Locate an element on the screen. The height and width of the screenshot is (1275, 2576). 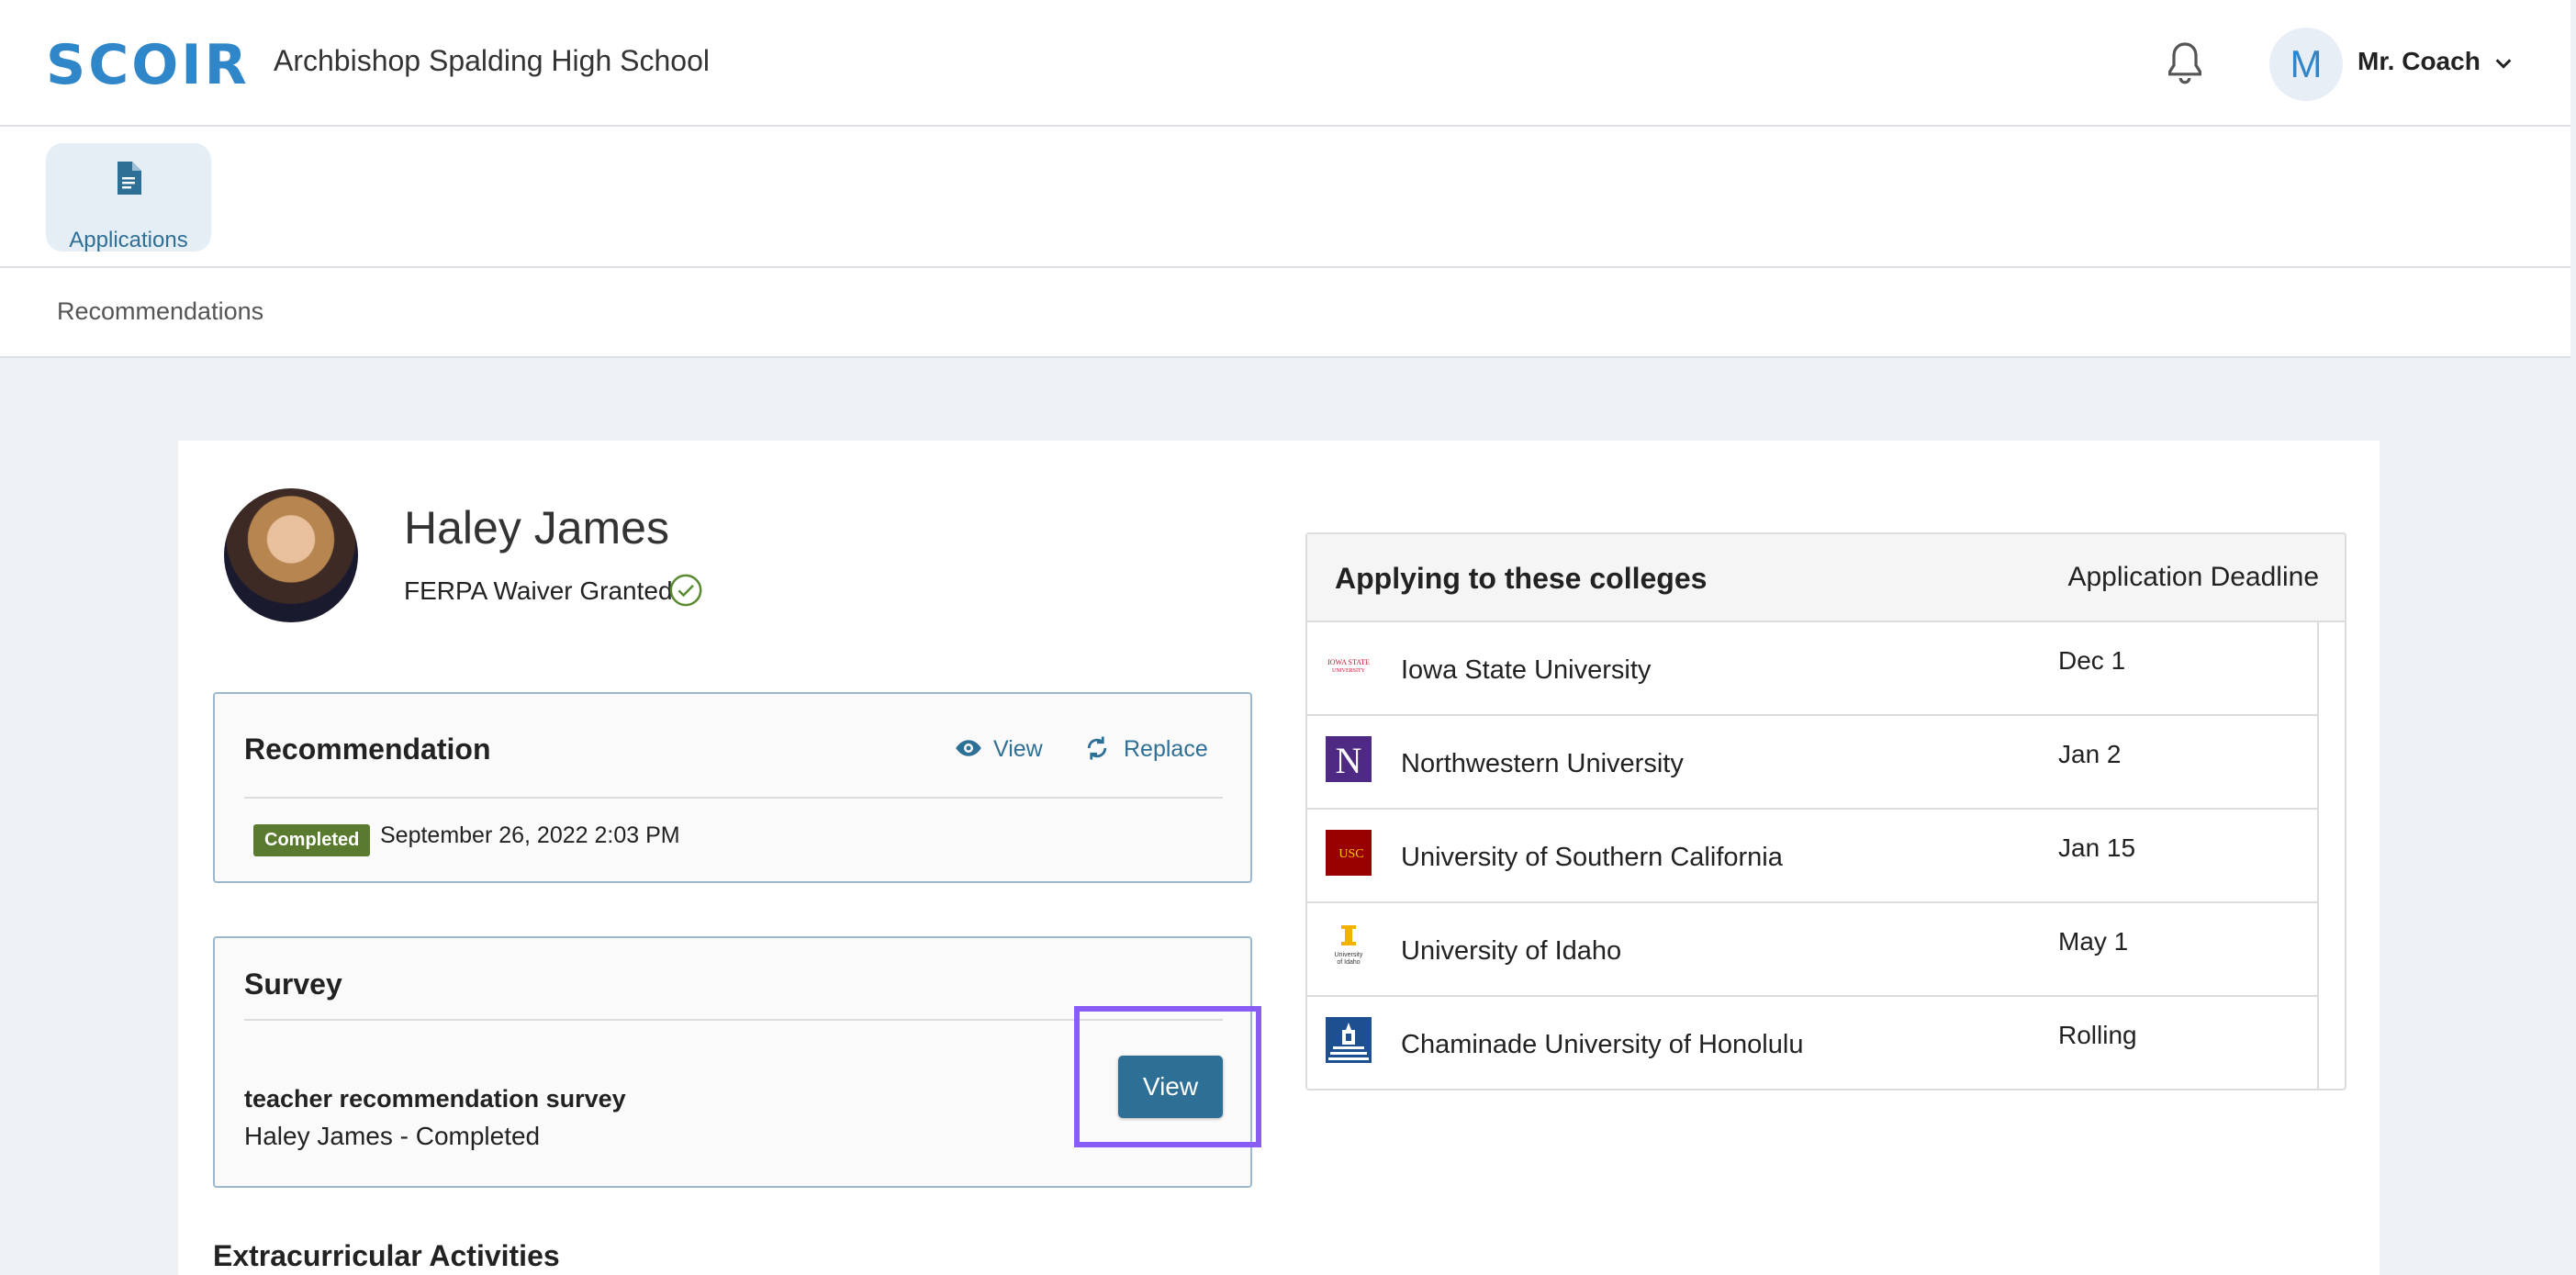
svg-text: UNIVERSITY is located at coordinates (1349, 671).